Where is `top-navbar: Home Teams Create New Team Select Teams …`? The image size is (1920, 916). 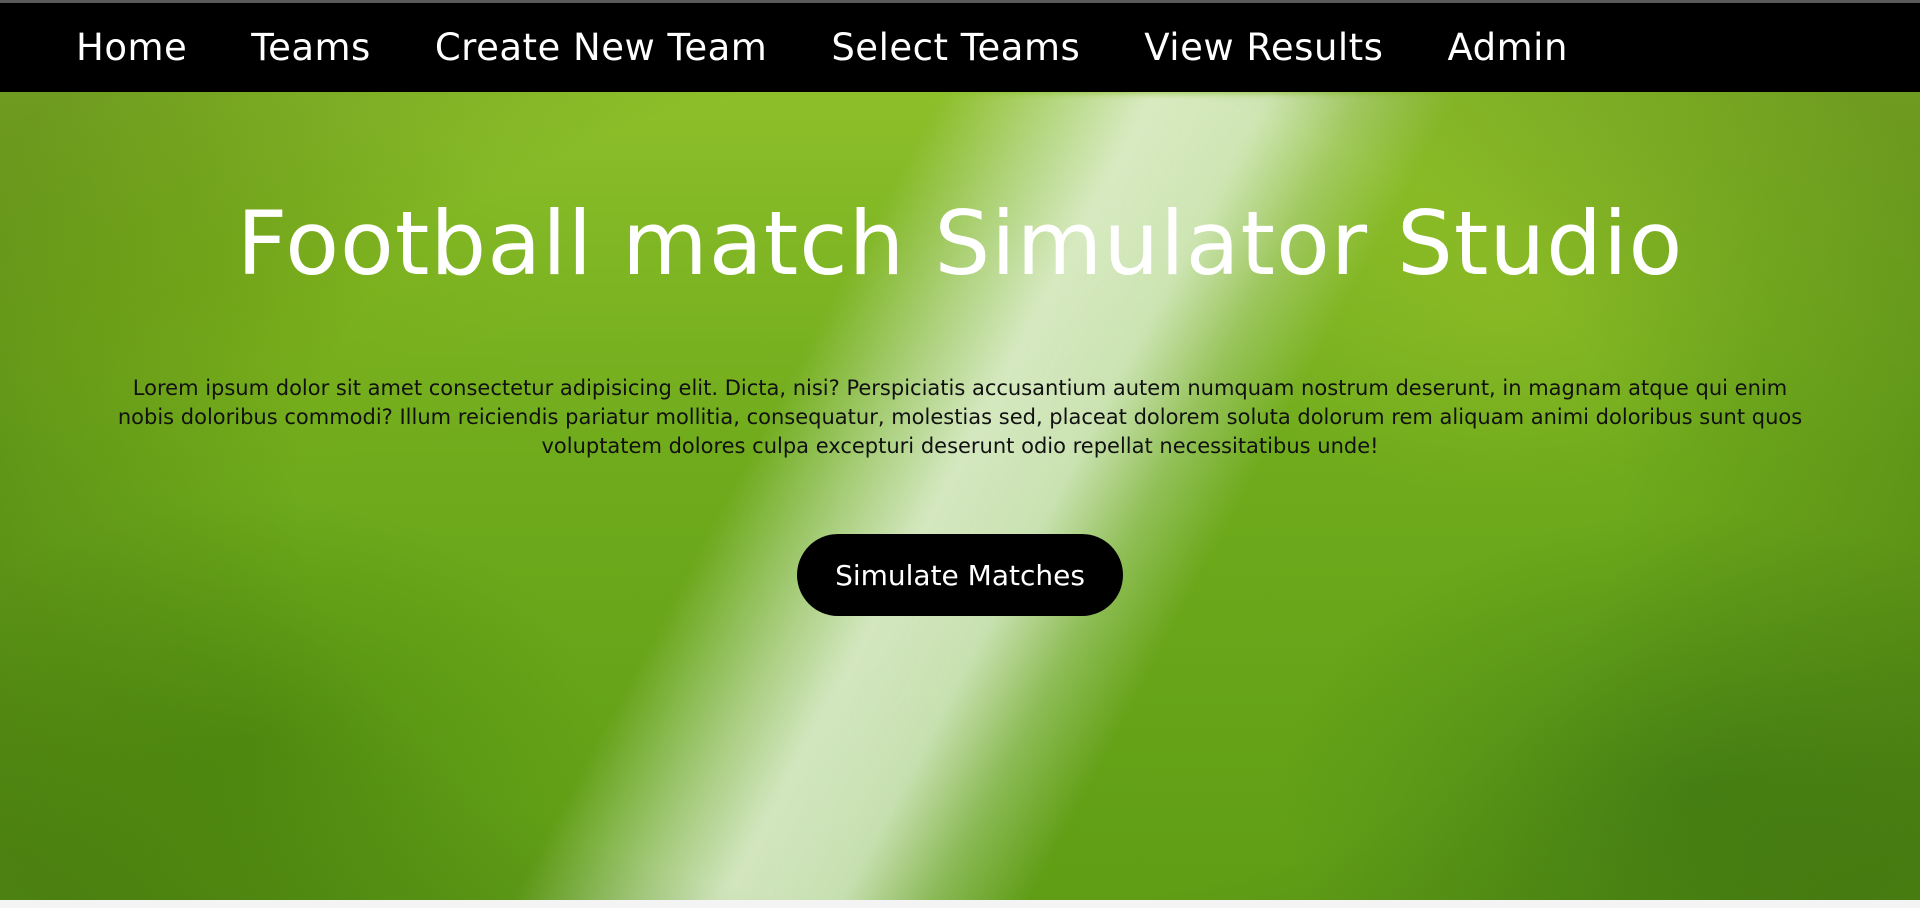
top-navbar: Home Teams Create New Team Select Teams … is located at coordinates (960, 46).